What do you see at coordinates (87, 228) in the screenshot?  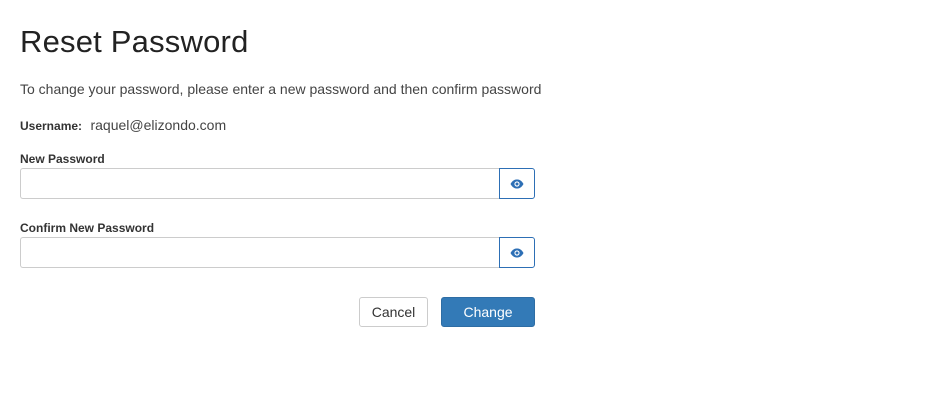 I see `confirm-password-label: Confirm New Password` at bounding box center [87, 228].